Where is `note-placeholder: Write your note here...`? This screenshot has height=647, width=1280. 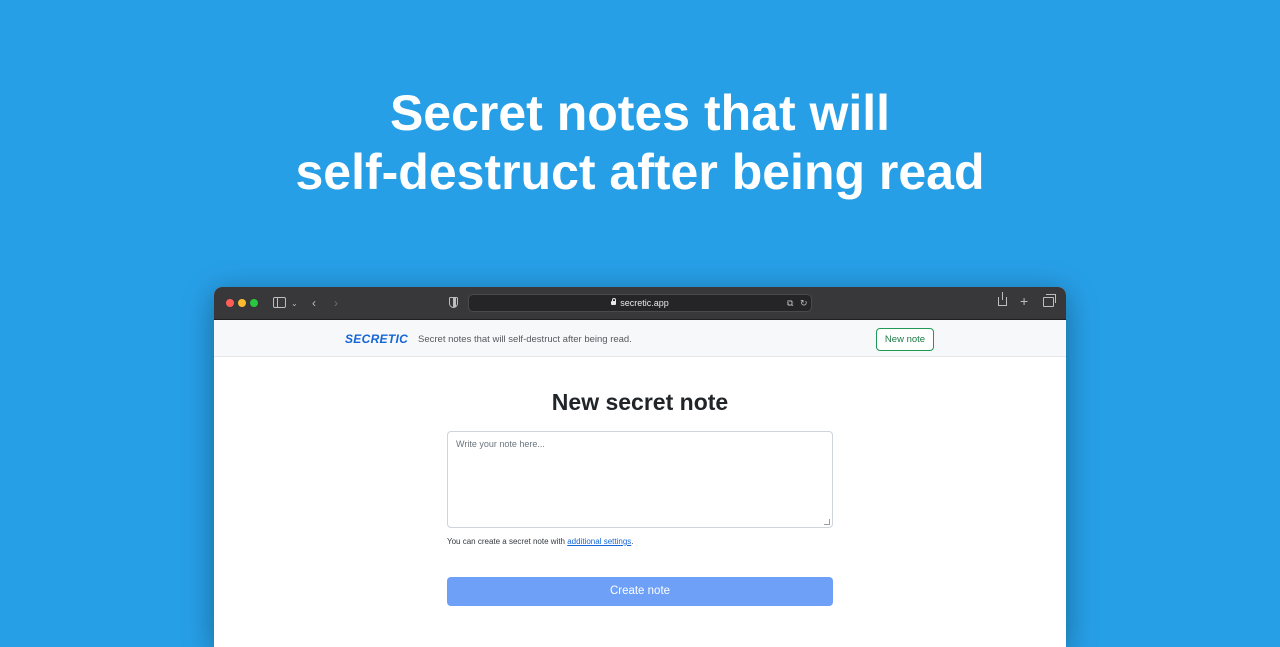 note-placeholder: Write your note here... is located at coordinates (500, 444).